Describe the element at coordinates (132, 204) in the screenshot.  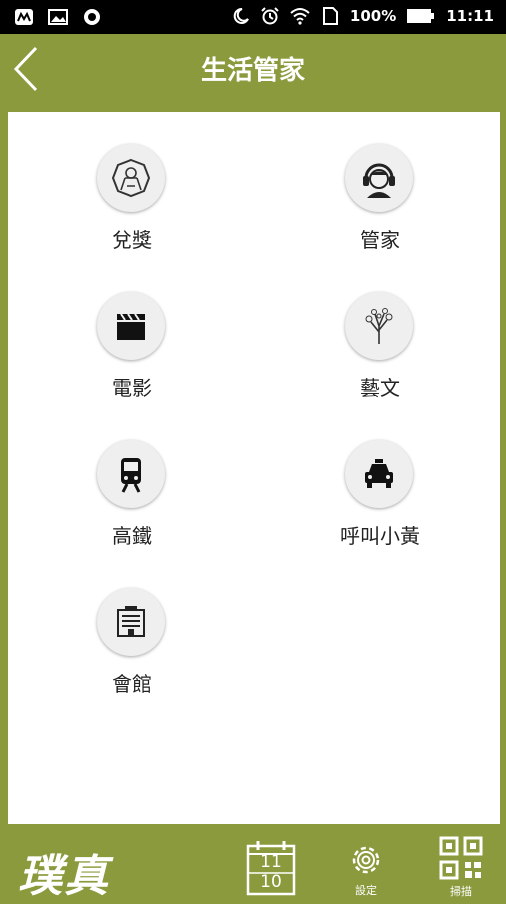
I see `service-item-lottery: 兌獎` at that location.